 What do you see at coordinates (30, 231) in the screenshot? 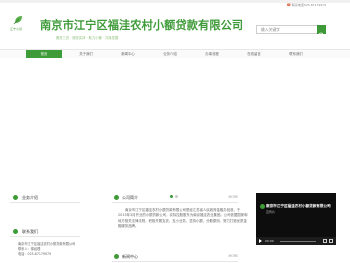
I see `contact-title-text: 联系我们` at bounding box center [30, 231].